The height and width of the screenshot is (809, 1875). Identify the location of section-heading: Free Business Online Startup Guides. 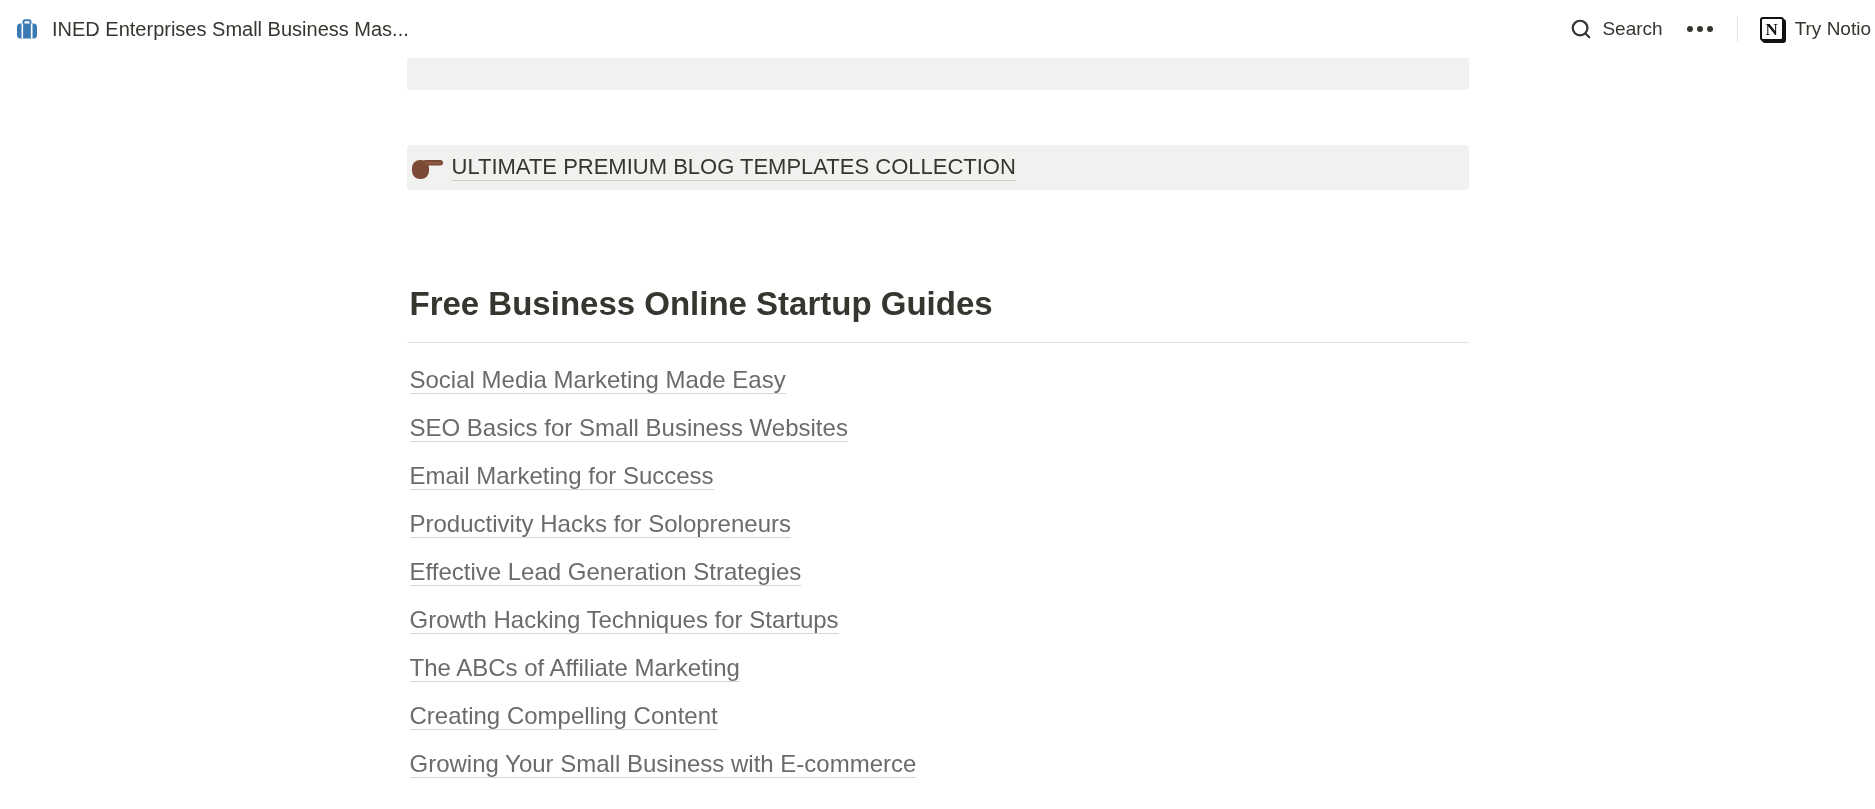
(701, 304).